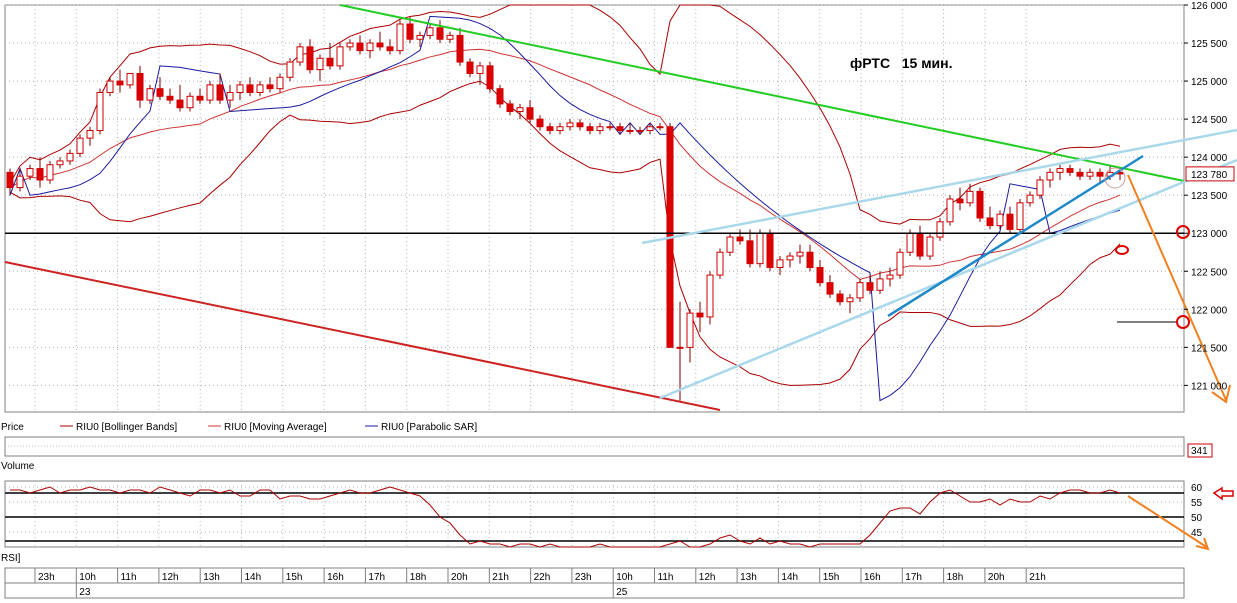 This screenshot has height=603, width=1237. Describe the element at coordinates (275, 427) in the screenshot. I see `legend-label: RIU0 [Moving Average]` at that location.